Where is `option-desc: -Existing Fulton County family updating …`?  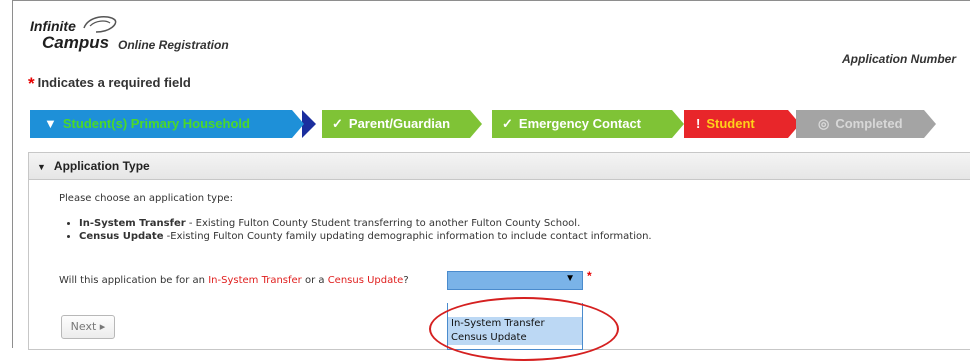
option-desc: -Existing Fulton County family updating … is located at coordinates (407, 236).